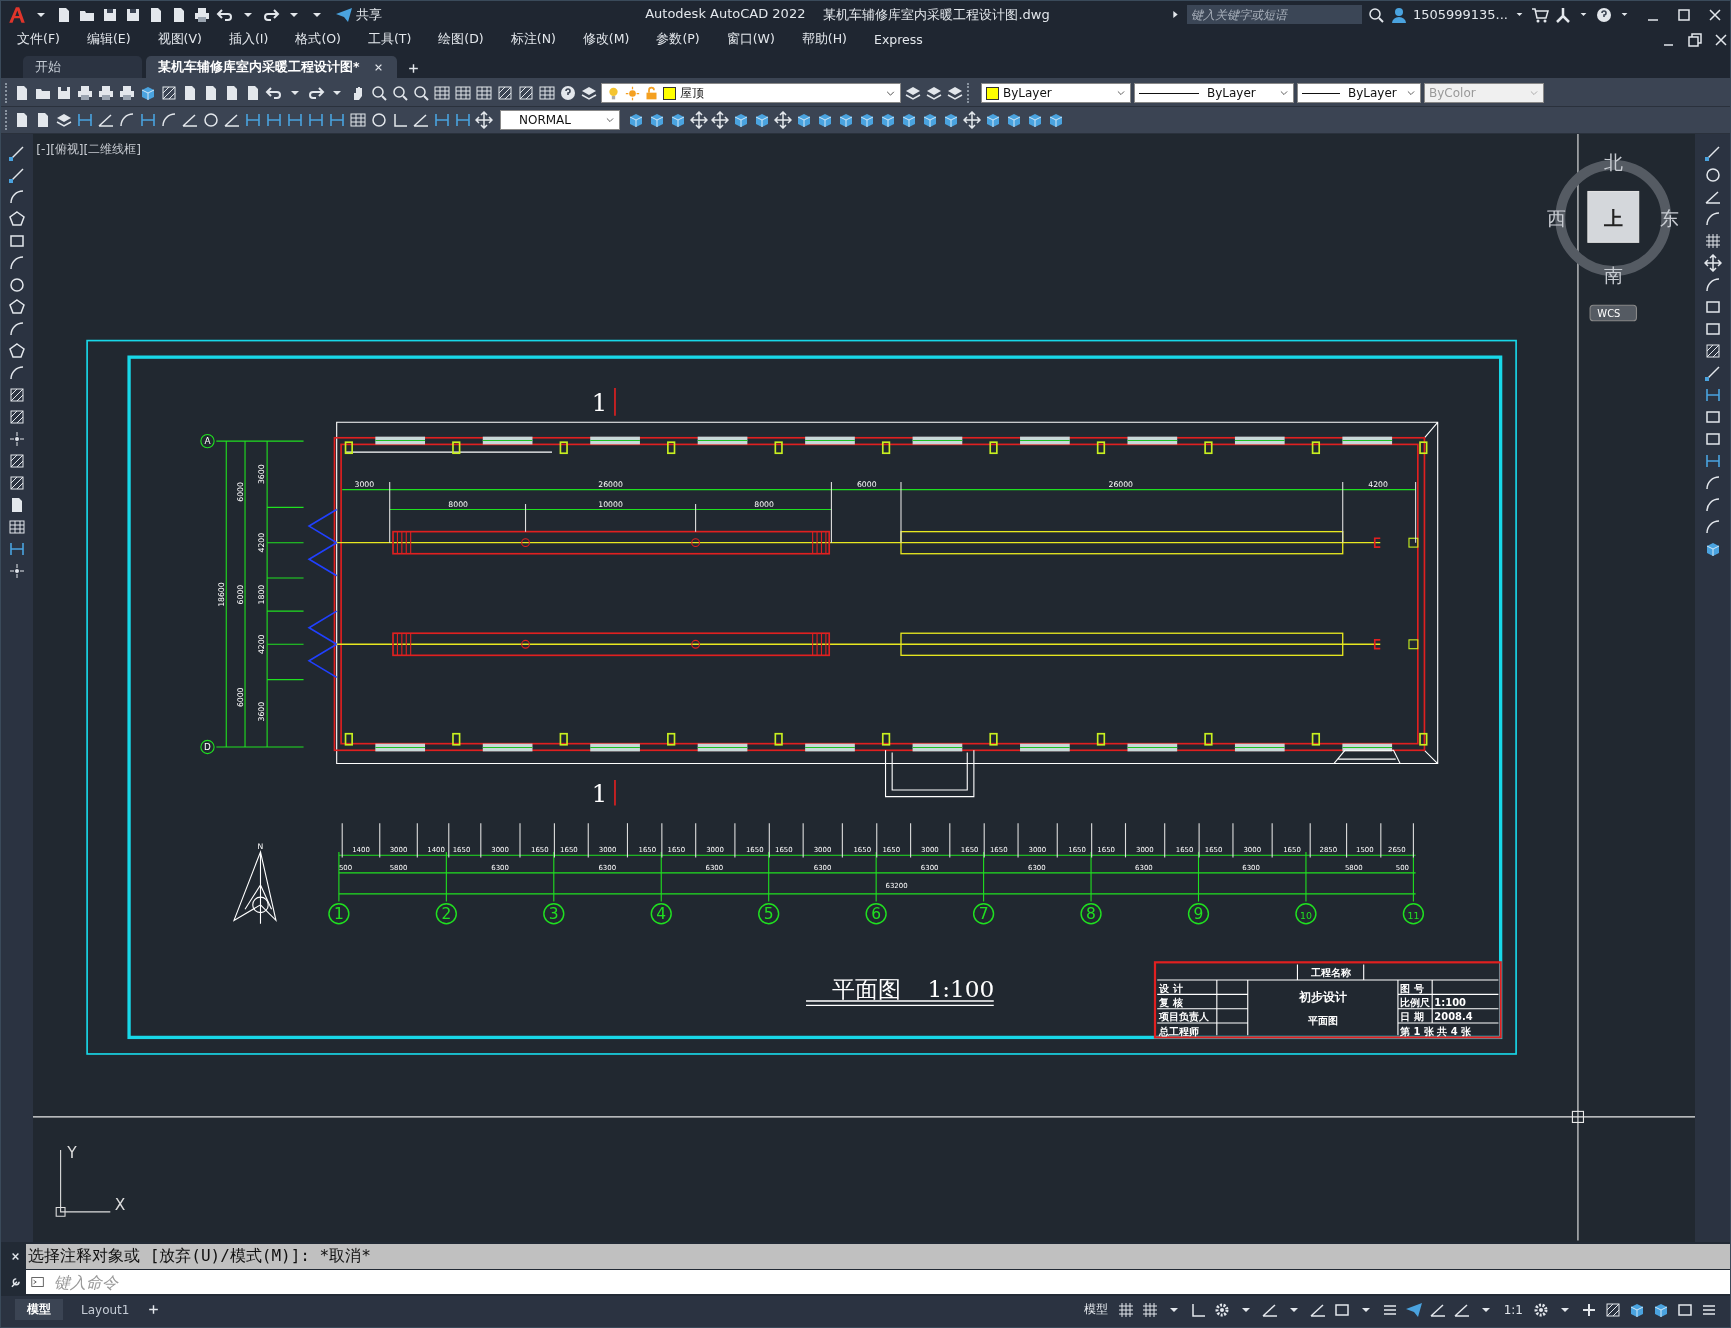 The image size is (1731, 1328). I want to click on close-icon, so click(15, 1256).